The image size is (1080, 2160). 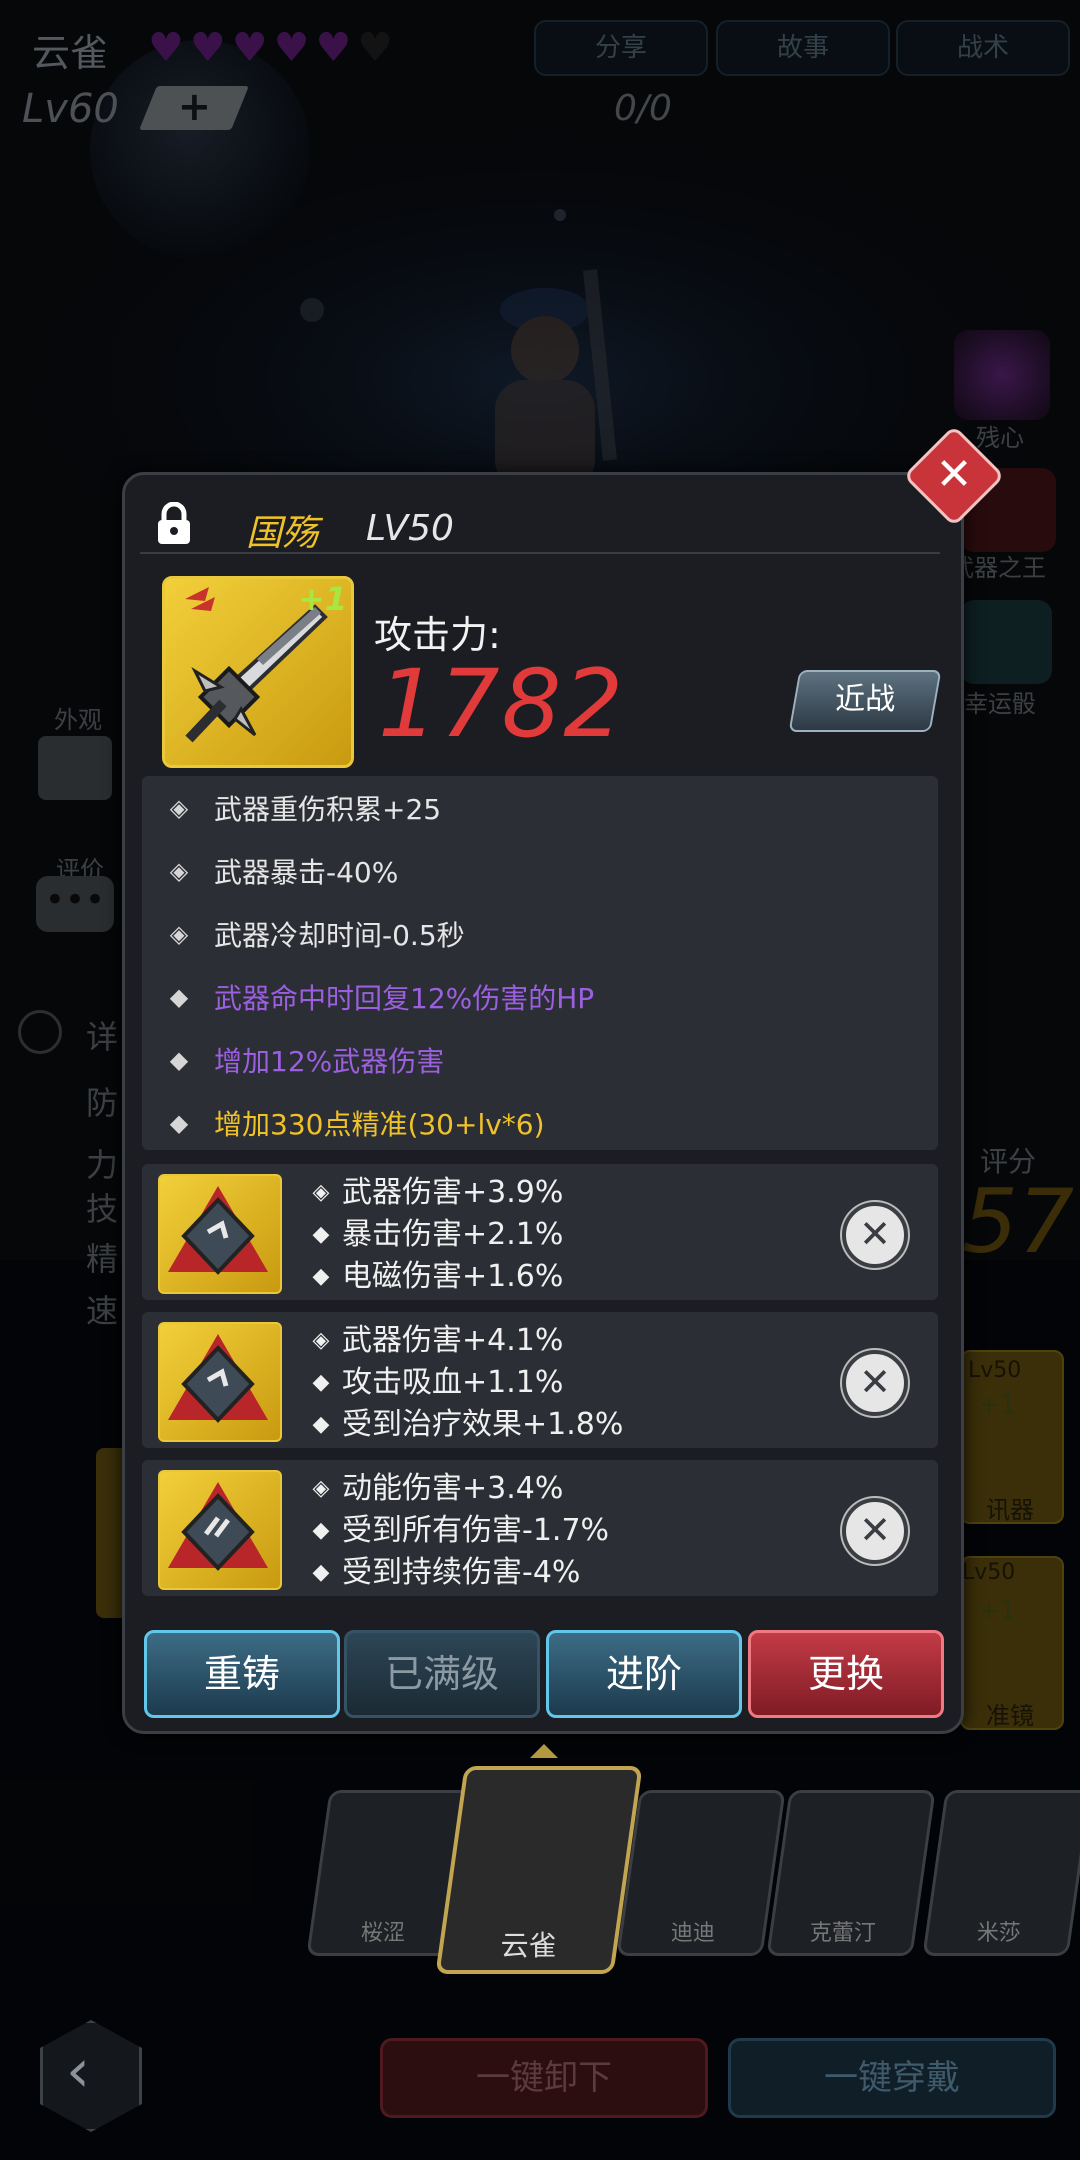 I want to click on gem-slot-1: ◈ 武器伤害+3.9% ◆ 暴击伤害+2.1% ◆ 电磁伤害+1.6% ✕, so click(x=540, y=1232).